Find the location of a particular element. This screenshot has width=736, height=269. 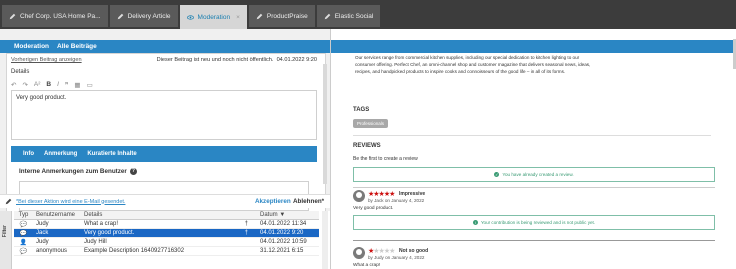

table-icon: ▦ is located at coordinates (77, 85).